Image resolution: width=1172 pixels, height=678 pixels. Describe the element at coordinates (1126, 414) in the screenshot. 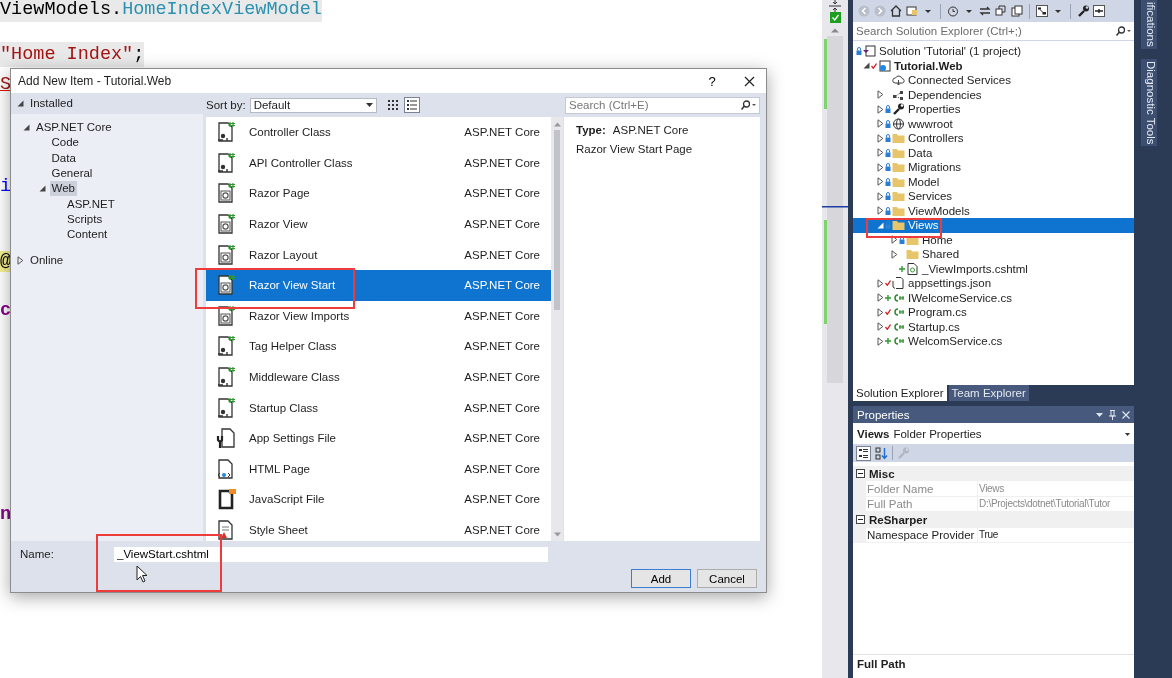

I see `close-icon` at that location.